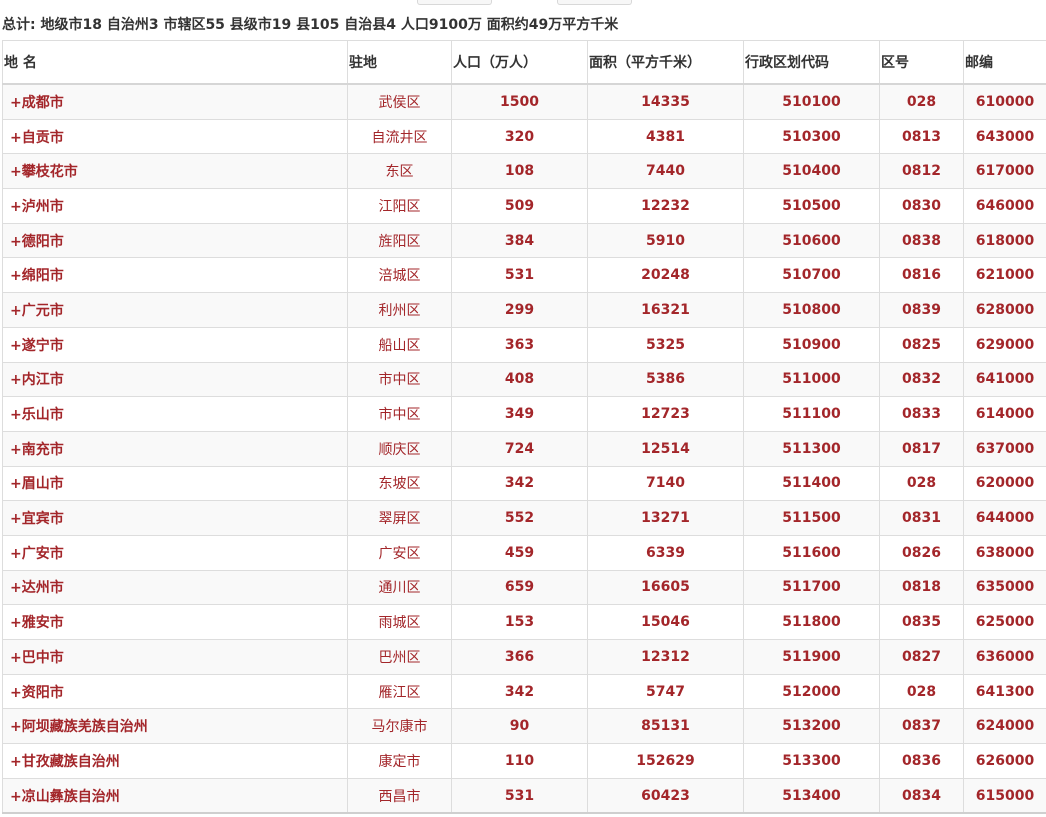 Image resolution: width=1046 pixels, height=817 pixels. What do you see at coordinates (399, 726) in the screenshot?
I see `cell-seat: 马尔康市` at bounding box center [399, 726].